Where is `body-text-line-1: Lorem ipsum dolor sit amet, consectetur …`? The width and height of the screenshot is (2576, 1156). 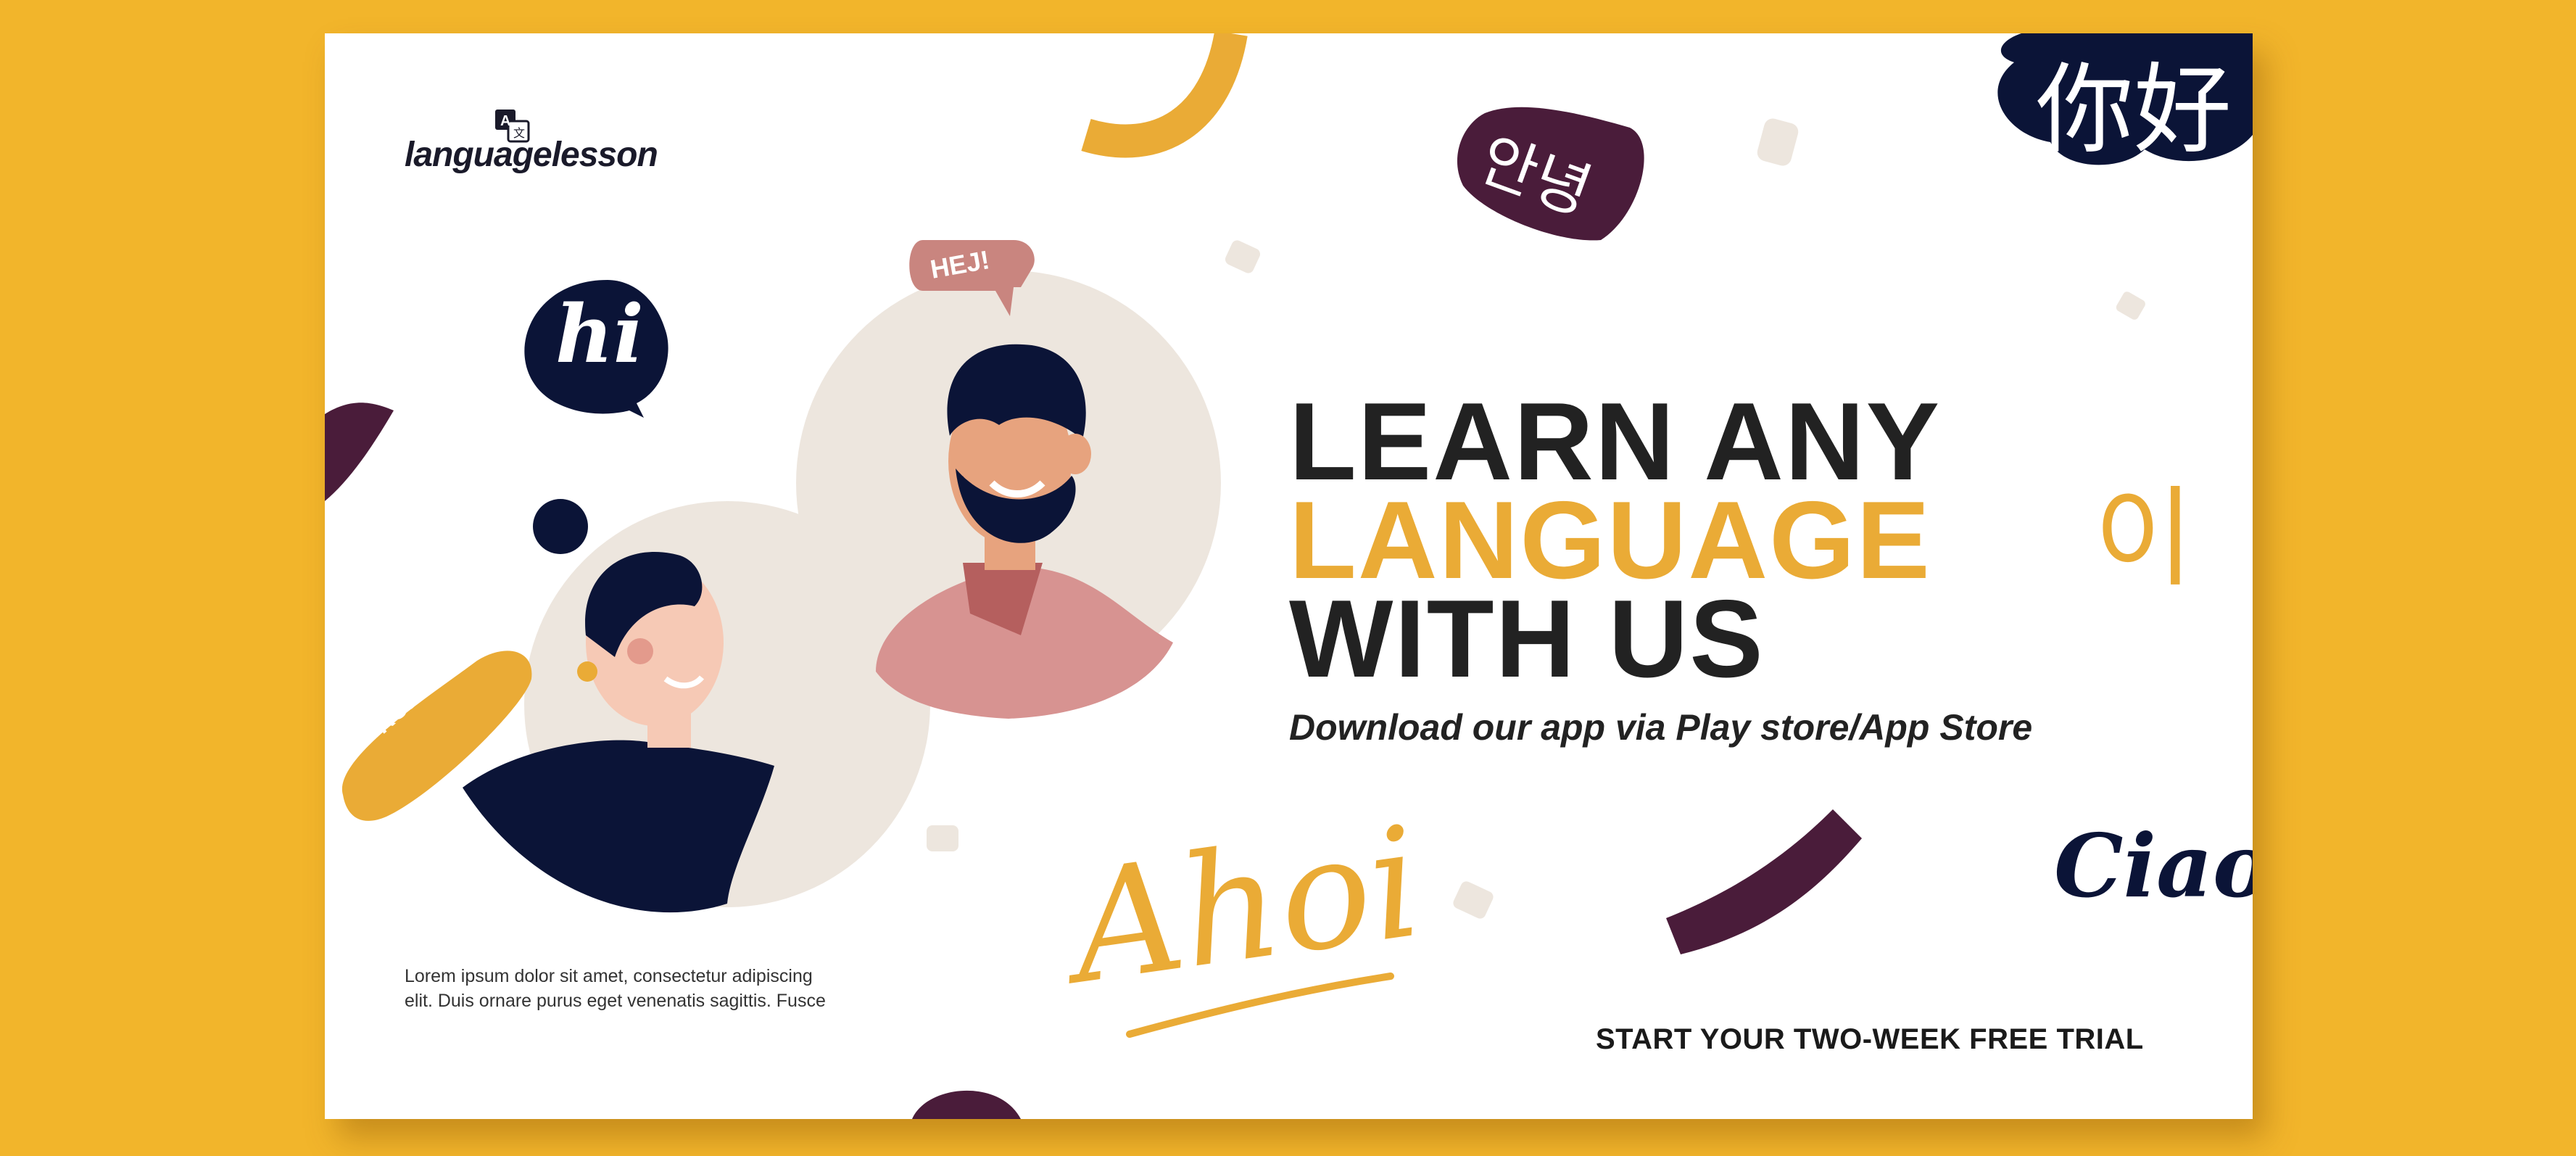
body-text-line-1: Lorem ipsum dolor sit amet, consectetur … is located at coordinates (609, 976).